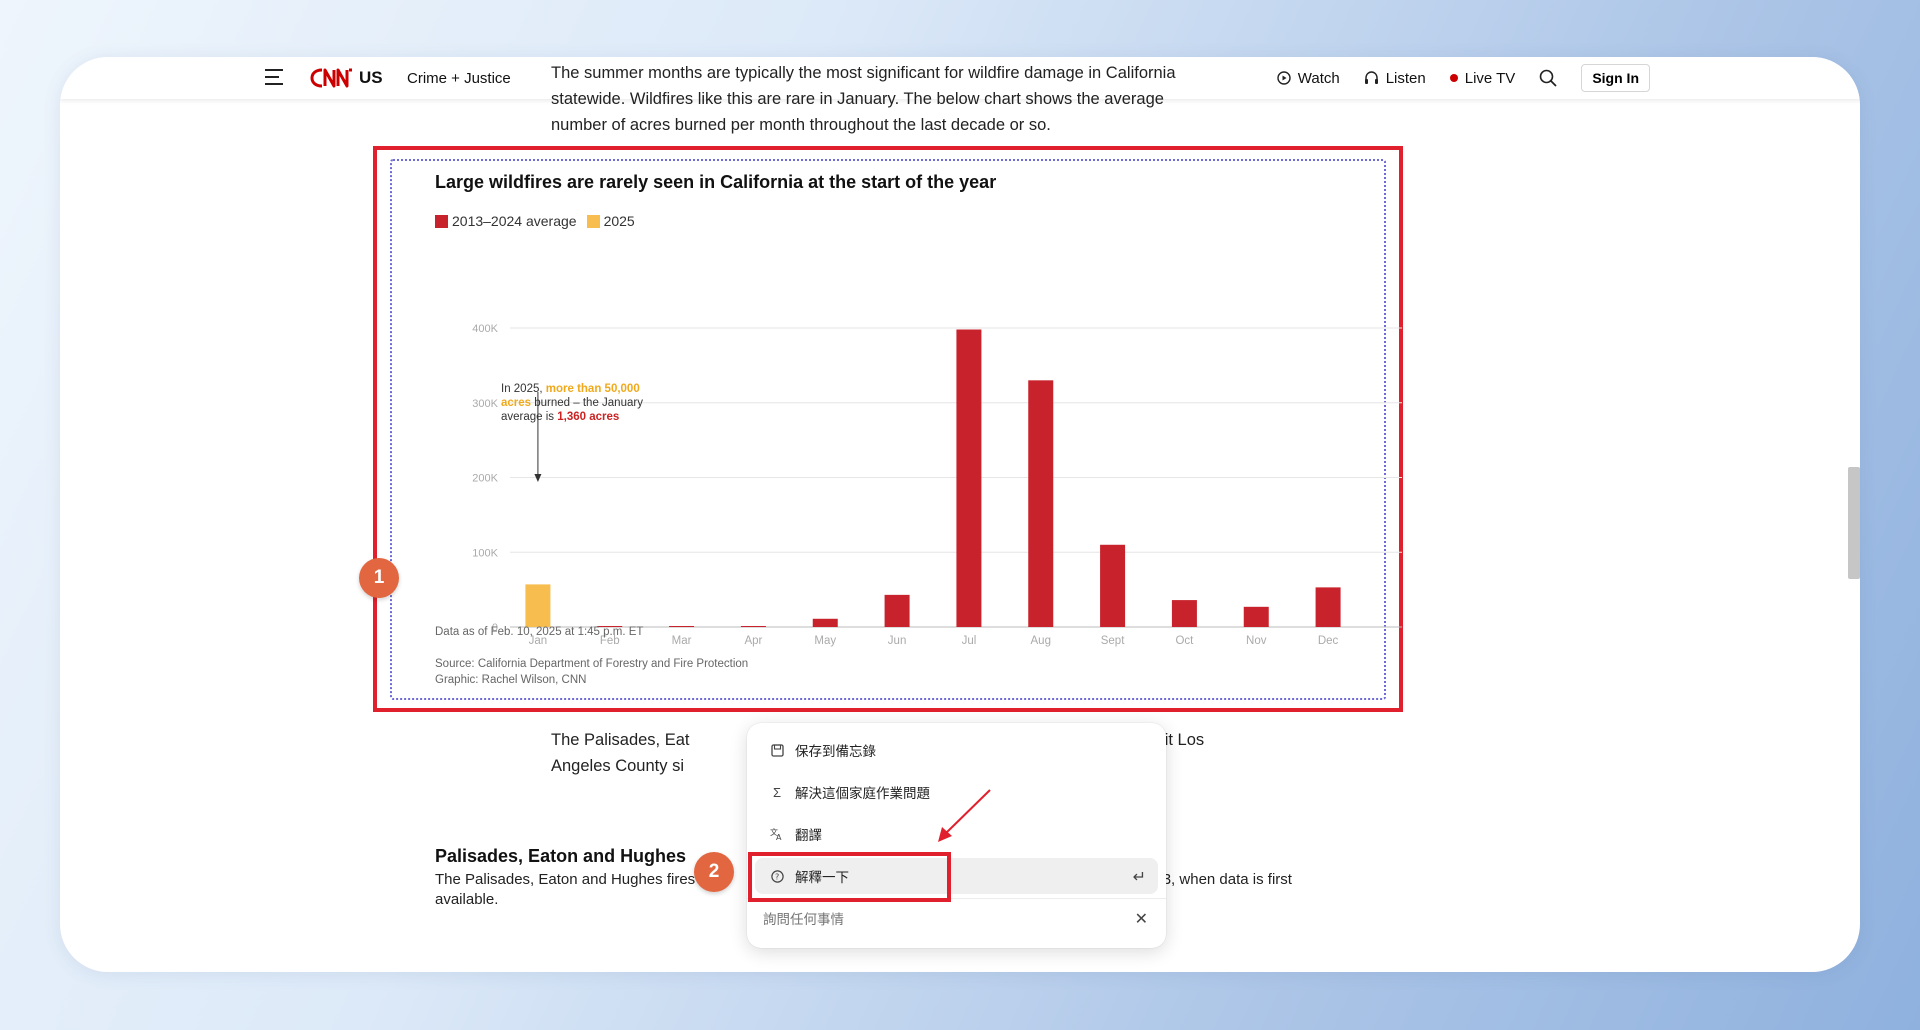  Describe the element at coordinates (1184, 641) in the screenshot. I see `x-tick-label: Oct` at that location.